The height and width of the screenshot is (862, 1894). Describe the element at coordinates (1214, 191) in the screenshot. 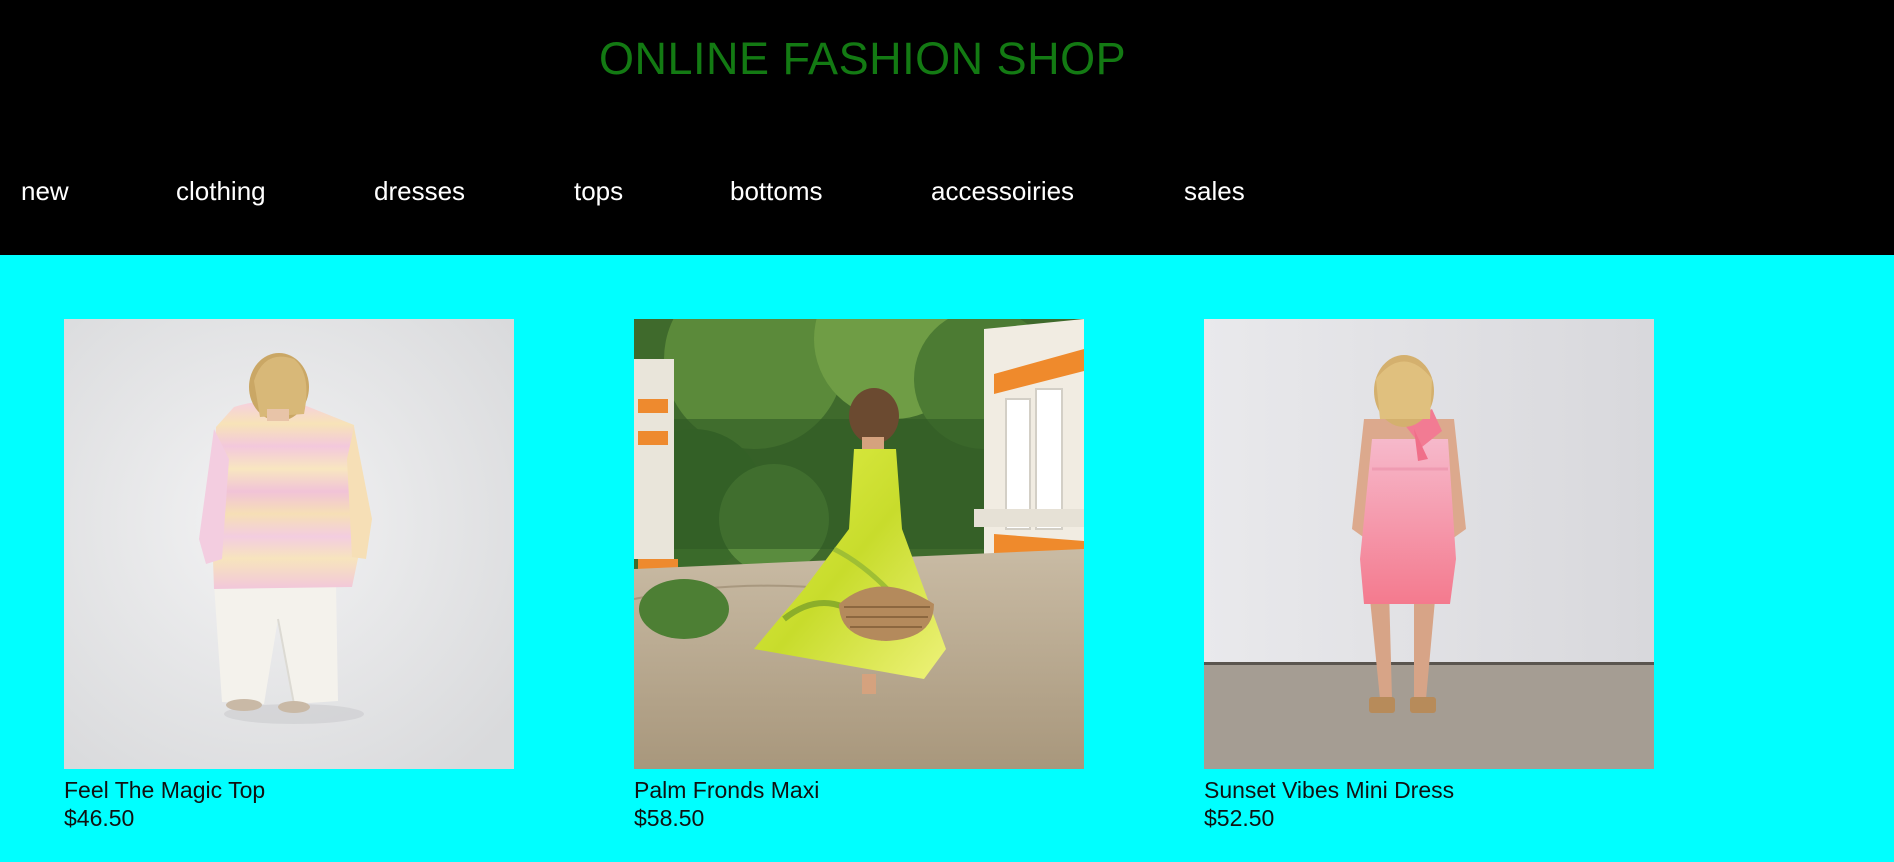

I see `nav-item-sales: sales` at that location.